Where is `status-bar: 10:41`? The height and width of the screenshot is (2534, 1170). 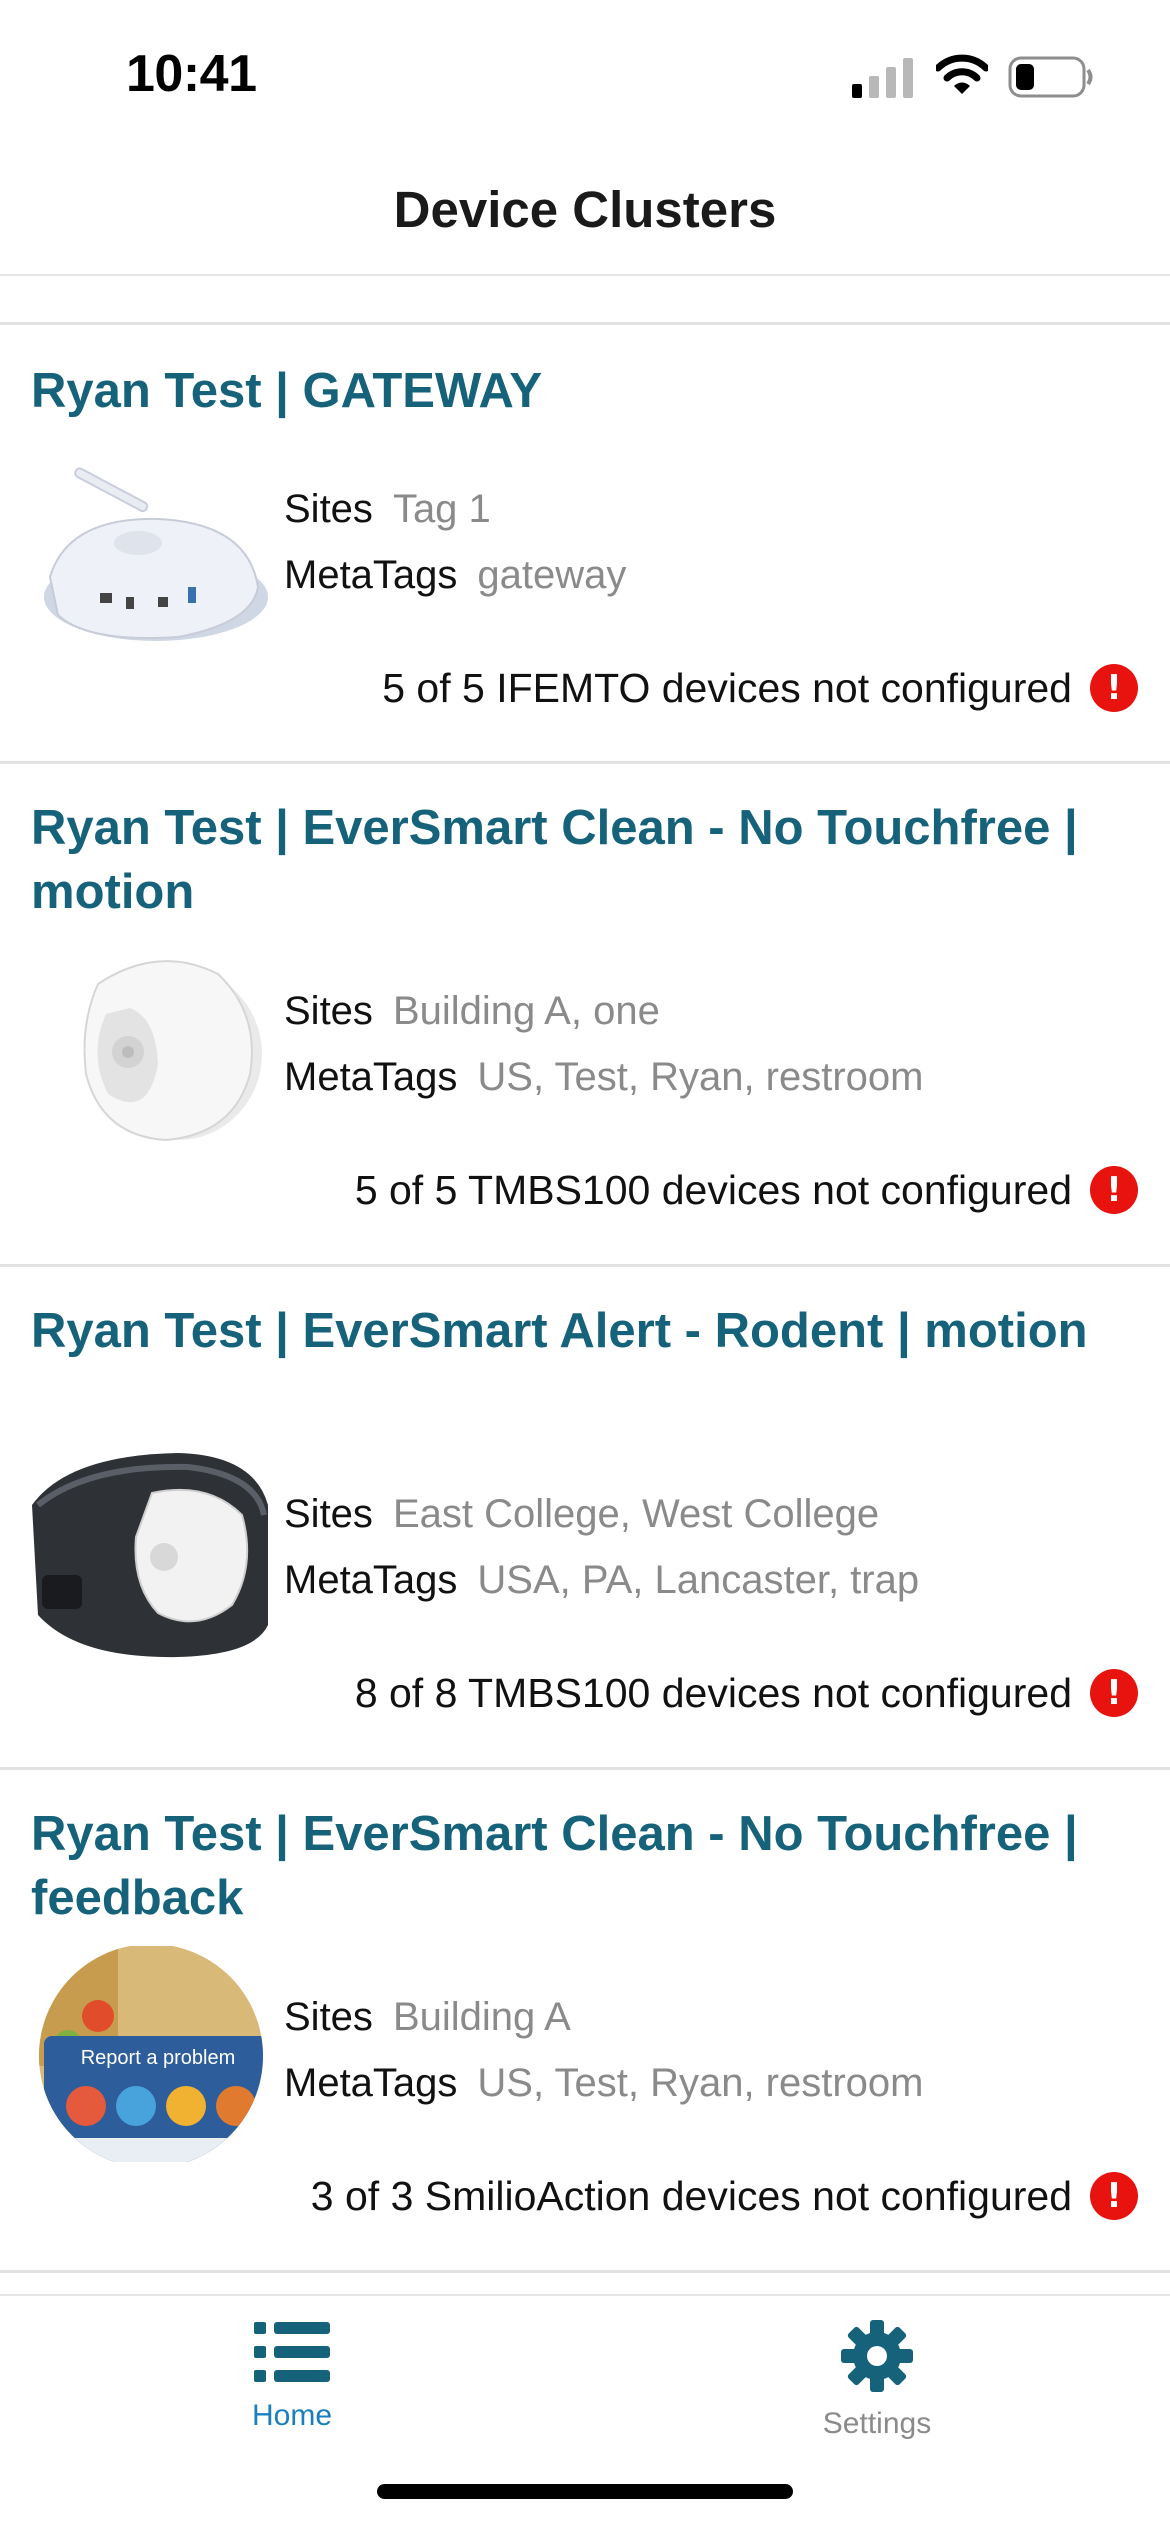 status-bar: 10:41 is located at coordinates (585, 75).